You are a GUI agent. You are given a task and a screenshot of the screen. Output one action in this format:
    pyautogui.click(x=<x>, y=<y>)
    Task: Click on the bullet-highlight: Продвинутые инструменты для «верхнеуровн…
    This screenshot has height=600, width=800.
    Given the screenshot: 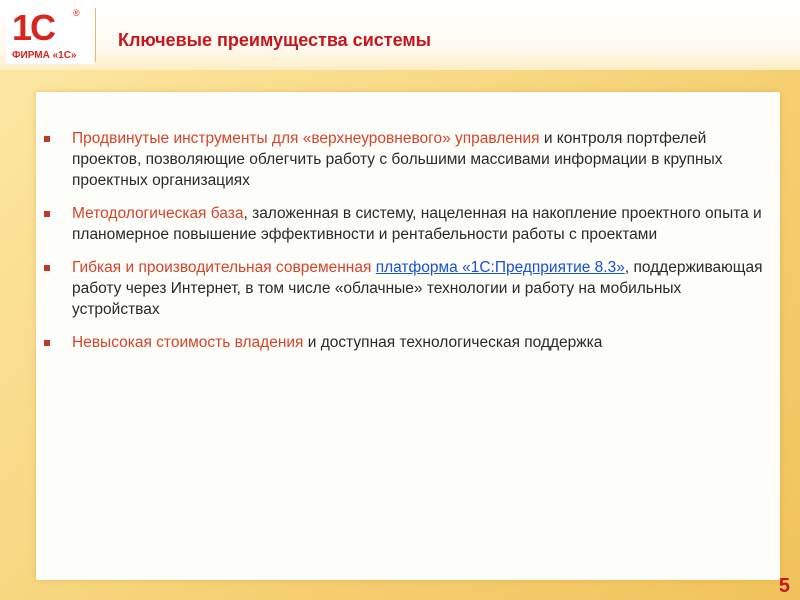 What is the action you would take?
    pyautogui.click(x=306, y=138)
    